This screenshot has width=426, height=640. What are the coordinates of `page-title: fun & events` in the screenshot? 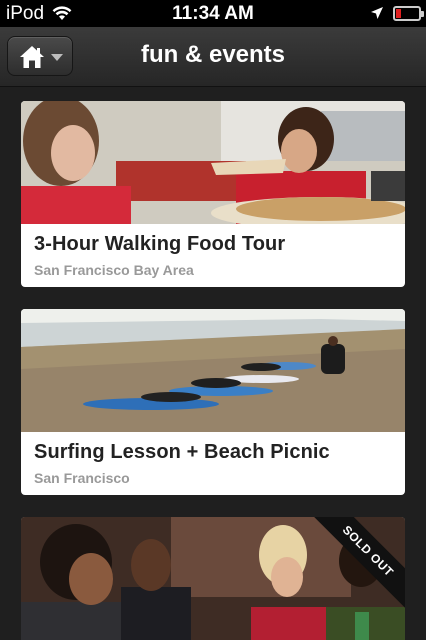 It's located at (213, 54).